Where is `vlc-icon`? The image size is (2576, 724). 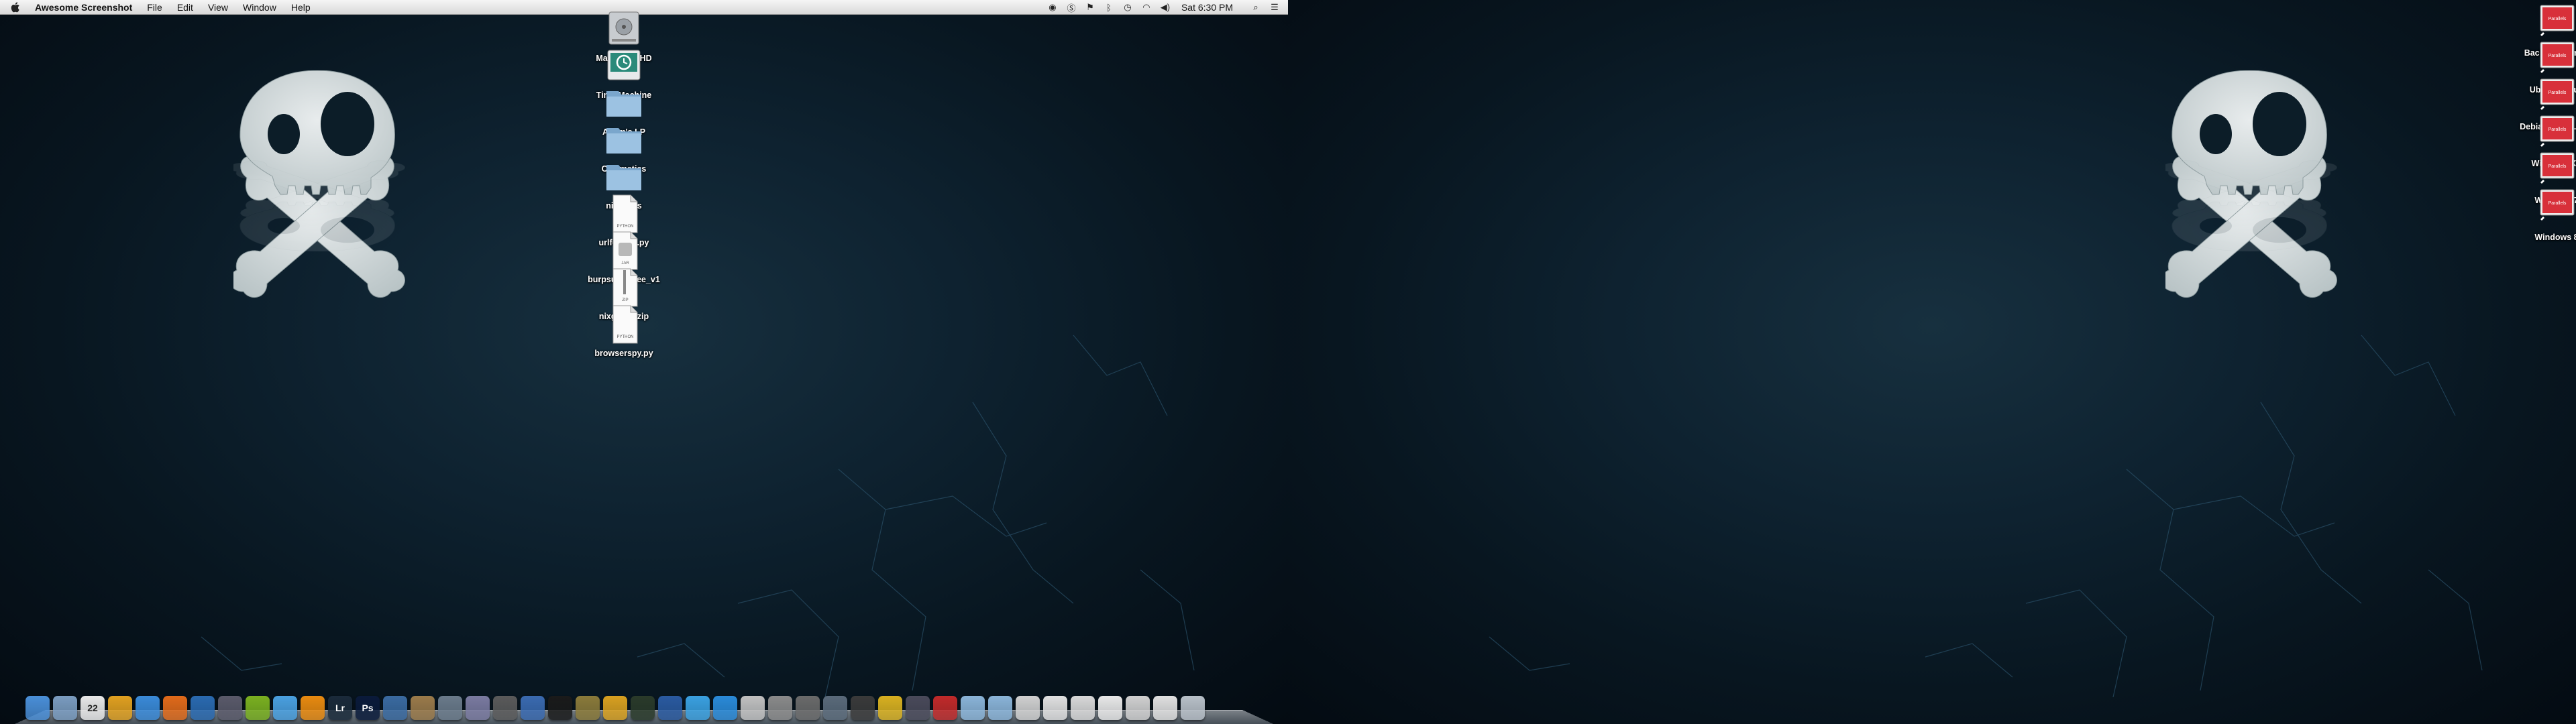
vlc-icon is located at coordinates (313, 708).